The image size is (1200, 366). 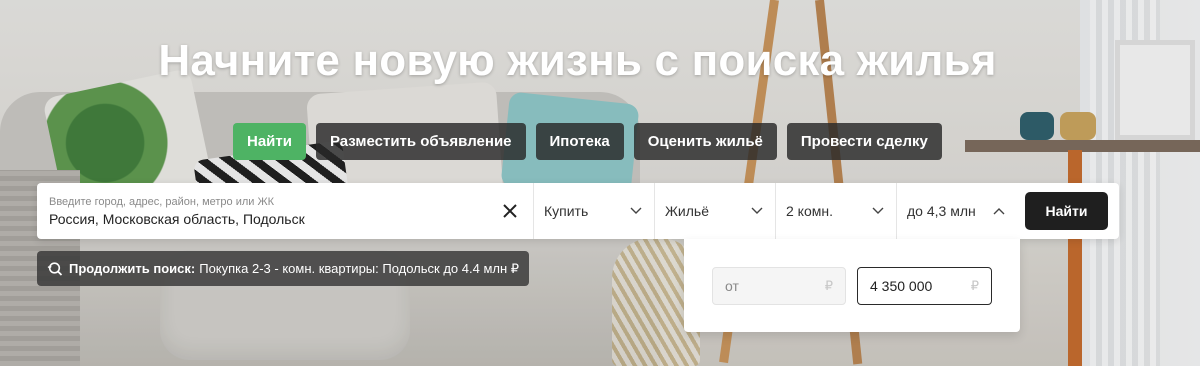 What do you see at coordinates (579, 141) in the screenshot?
I see `tab-mortgage: Ипотека` at bounding box center [579, 141].